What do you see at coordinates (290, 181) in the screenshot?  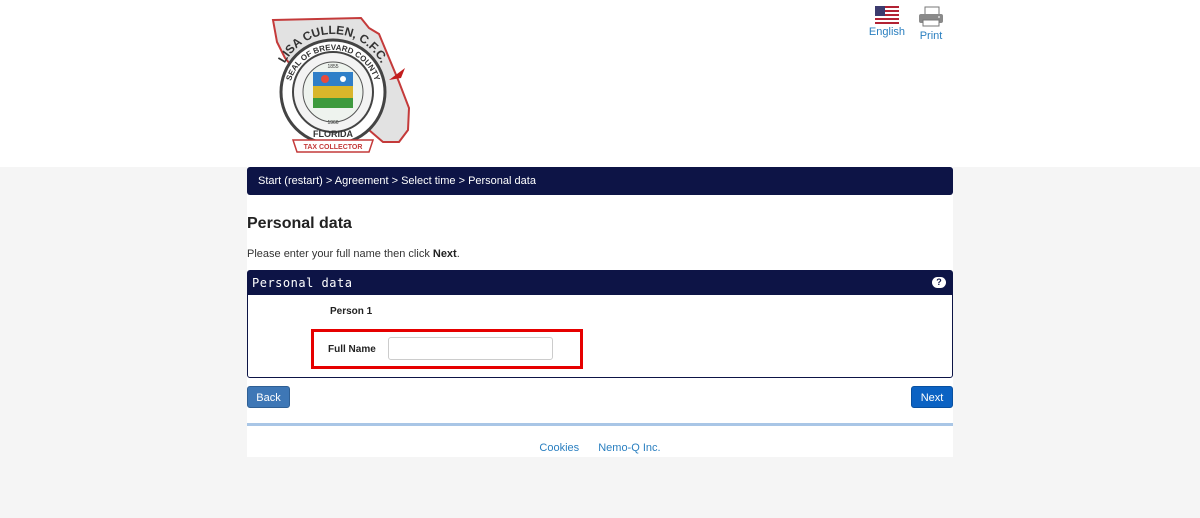 I see `breadcrumb-start: Start (restart)` at bounding box center [290, 181].